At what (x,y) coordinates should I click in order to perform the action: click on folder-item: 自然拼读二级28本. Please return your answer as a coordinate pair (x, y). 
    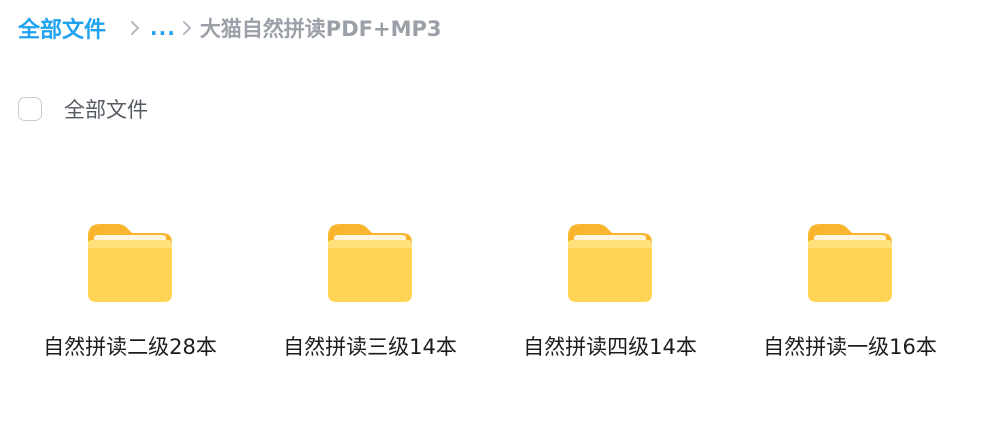
    Looking at the image, I should click on (130, 288).